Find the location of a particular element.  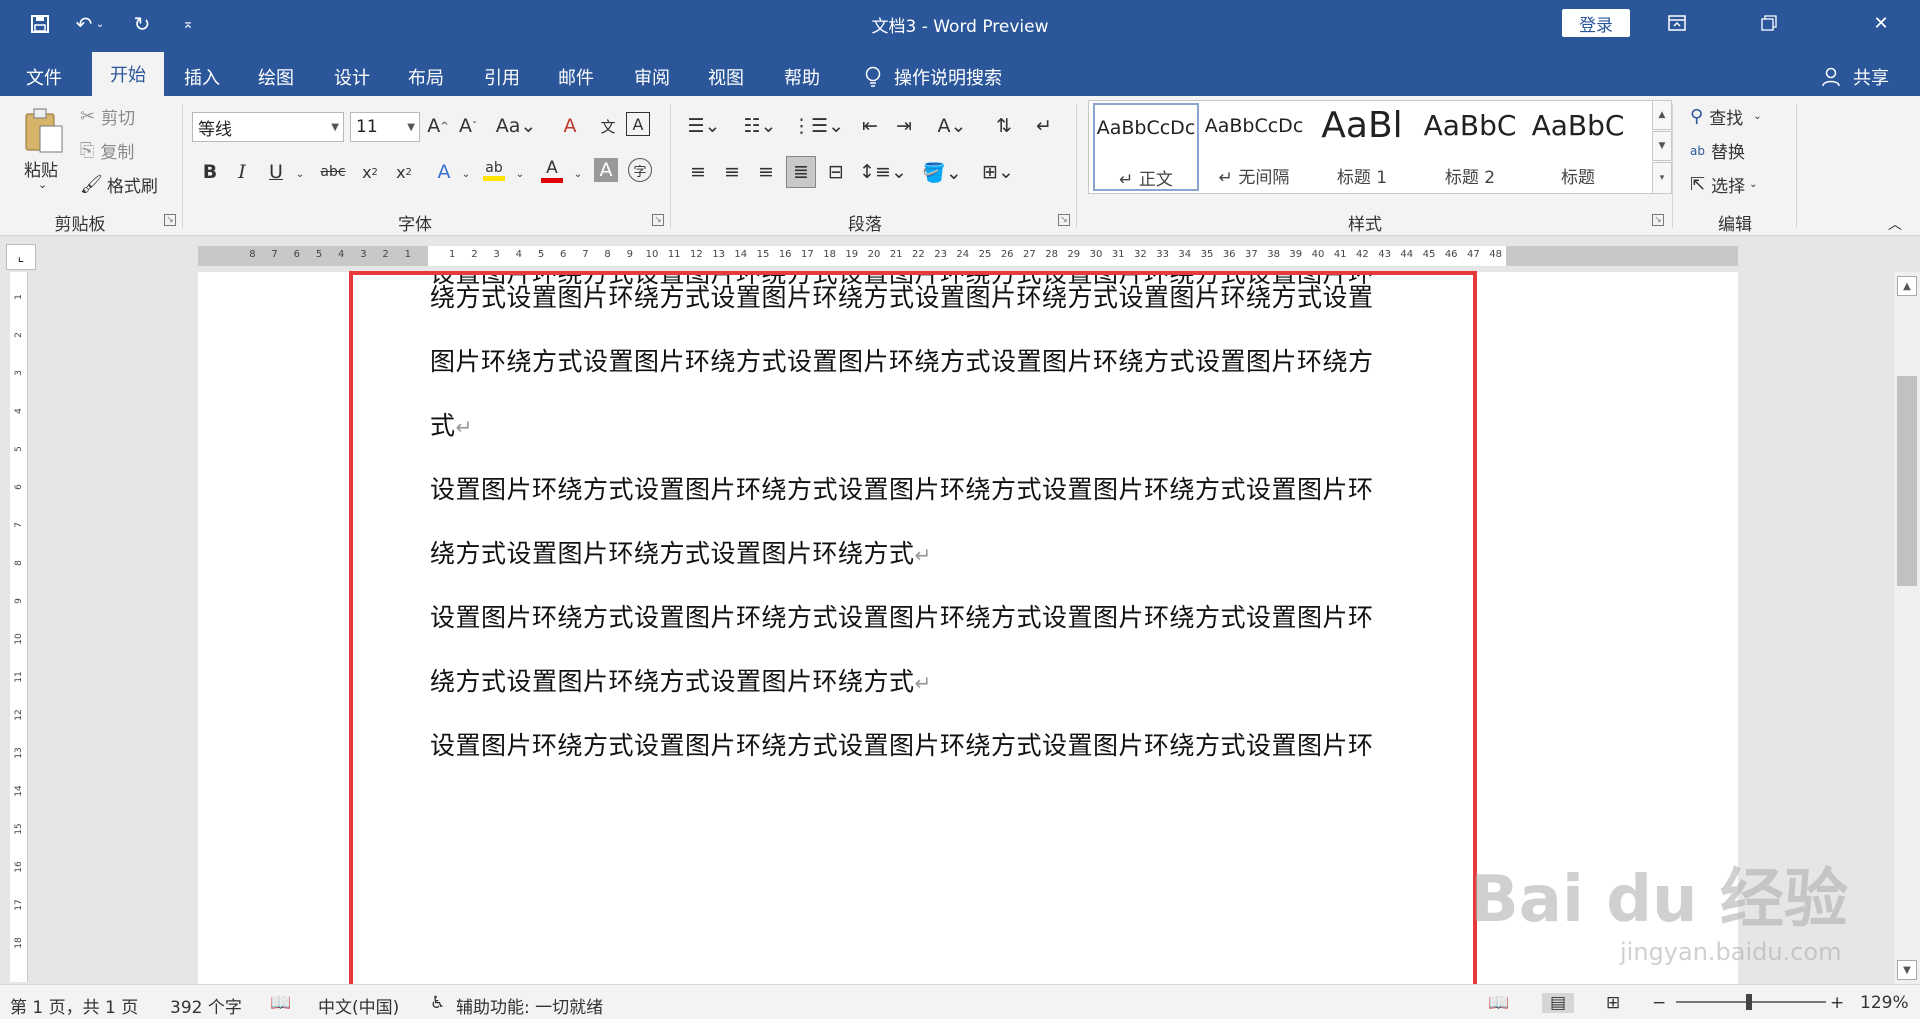

tab-design: 设计 is located at coordinates (352, 77).